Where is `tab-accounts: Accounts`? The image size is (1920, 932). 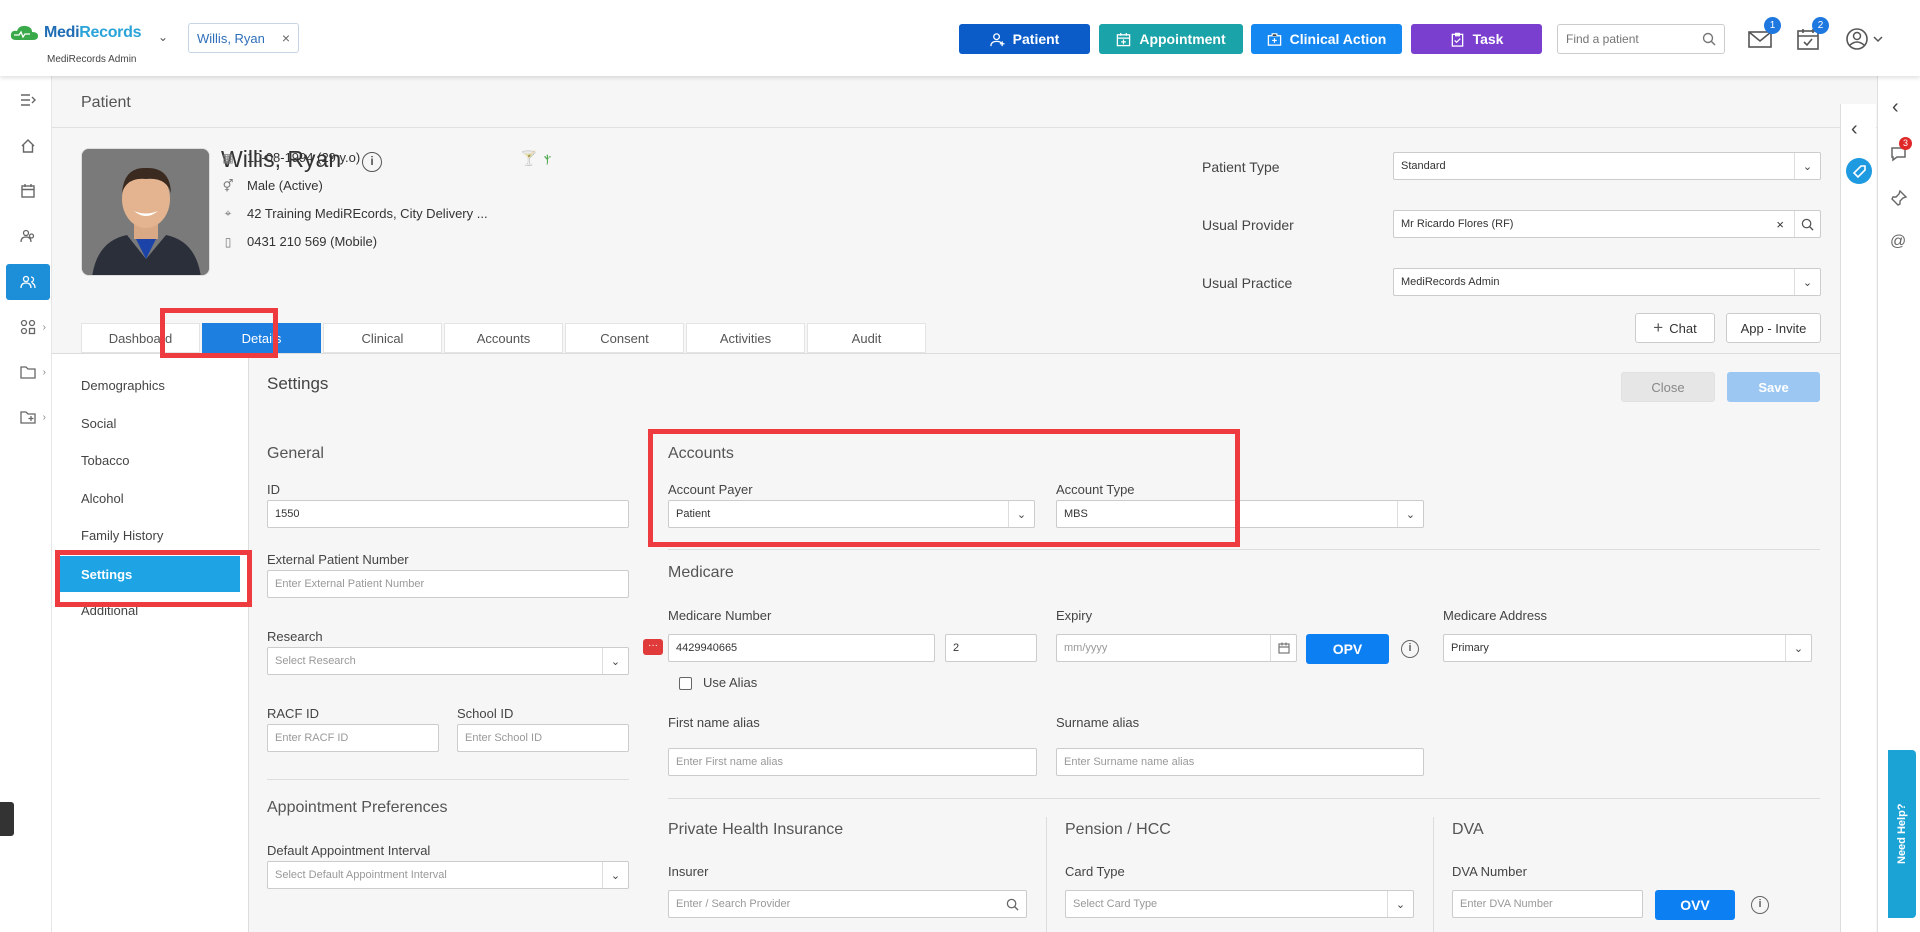
tab-accounts: Accounts is located at coordinates (503, 338).